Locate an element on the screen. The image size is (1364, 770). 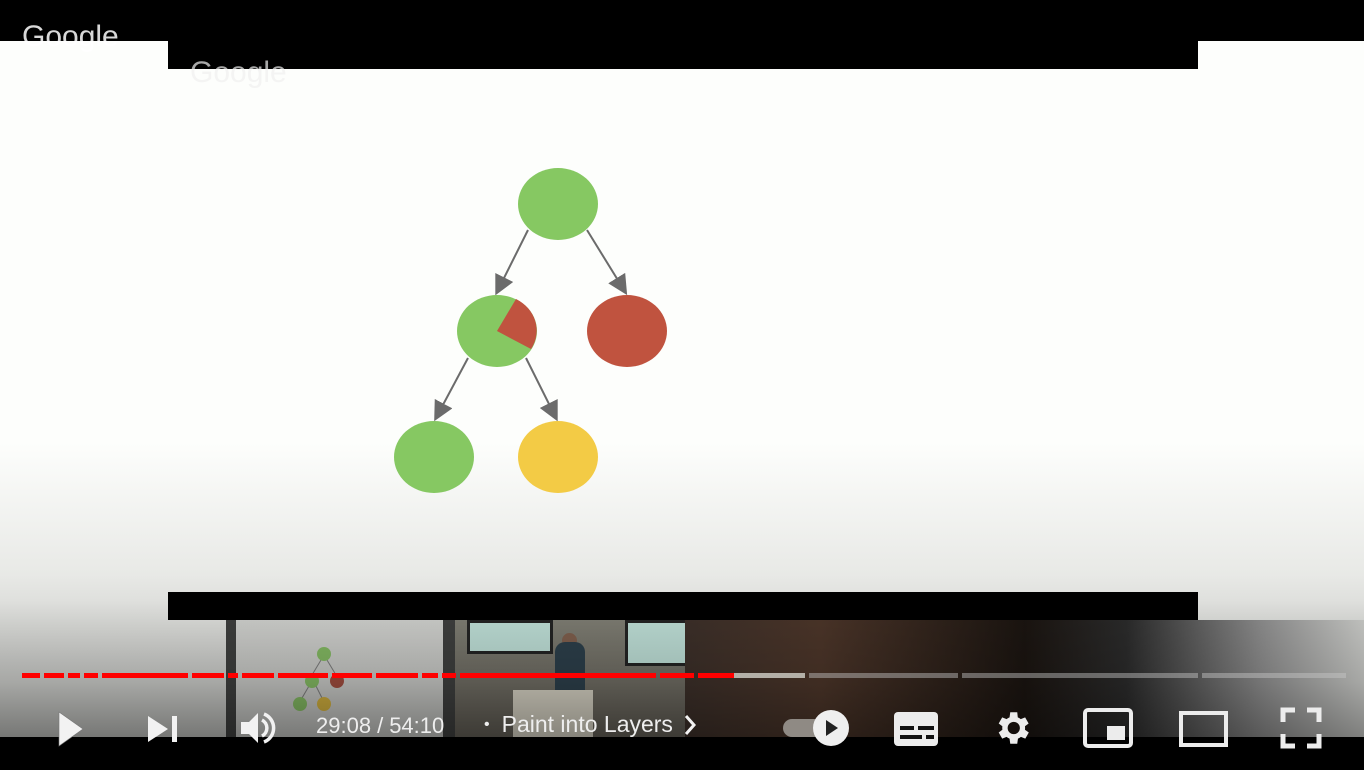
node-left-right is located at coordinates (558, 457).